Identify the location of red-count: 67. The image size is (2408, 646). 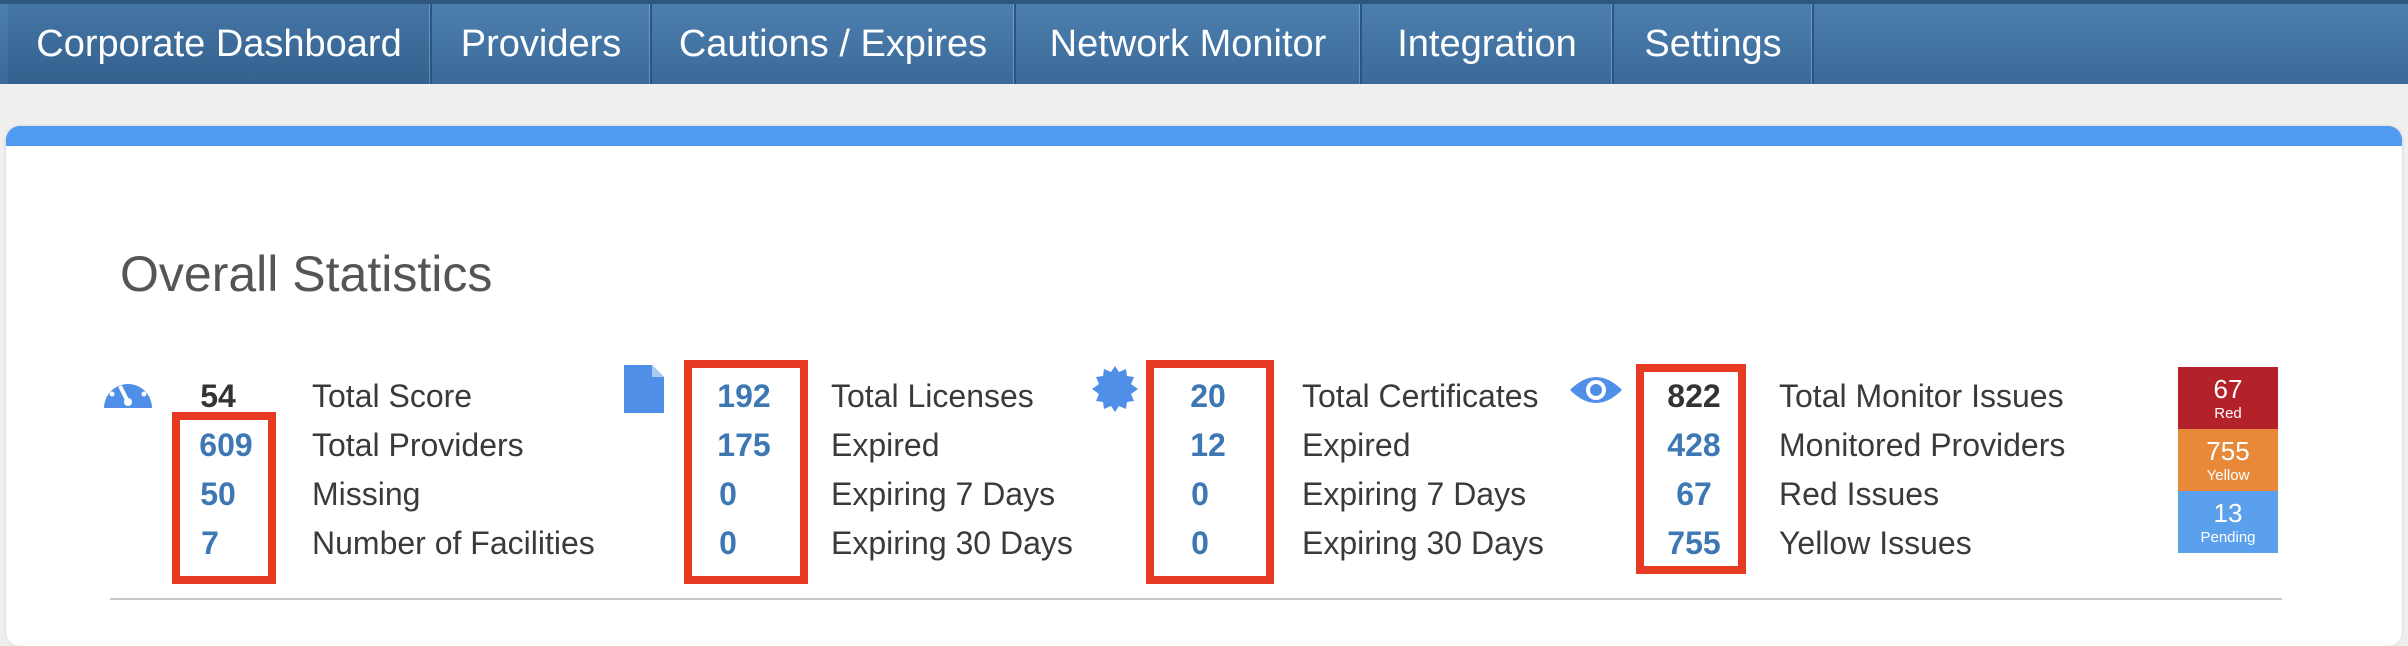
(2228, 388).